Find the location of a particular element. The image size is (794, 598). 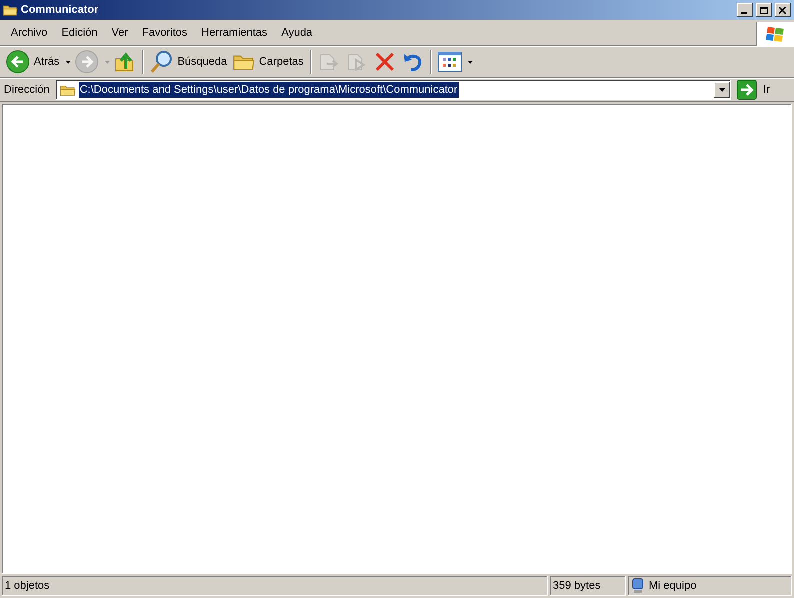

address-field: C:\Documents and Settings\user\Datos de programa\Microsoft\Communicator is located at coordinates (394, 90).